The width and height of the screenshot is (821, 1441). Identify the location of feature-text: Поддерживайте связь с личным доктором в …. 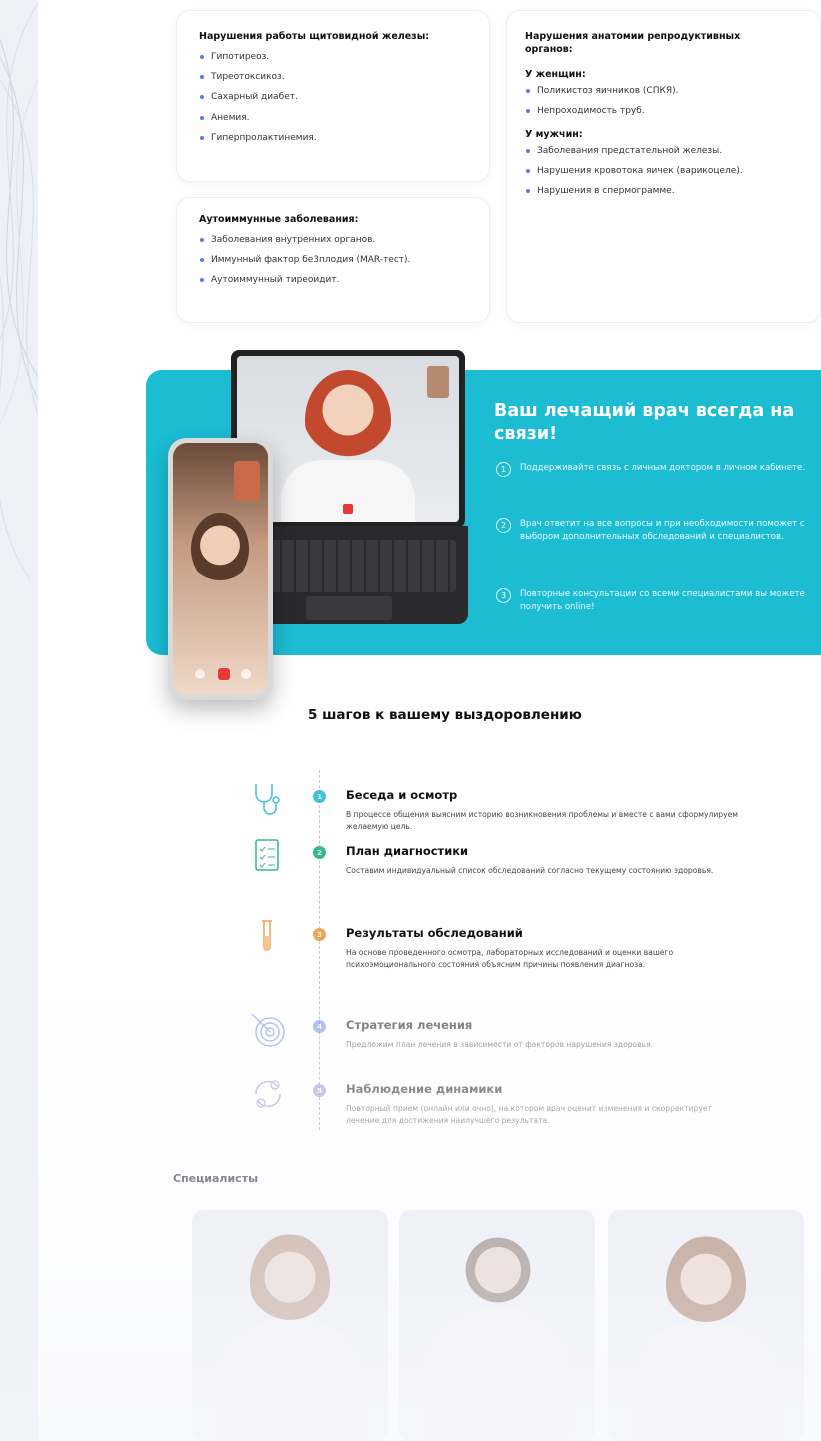
(663, 468).